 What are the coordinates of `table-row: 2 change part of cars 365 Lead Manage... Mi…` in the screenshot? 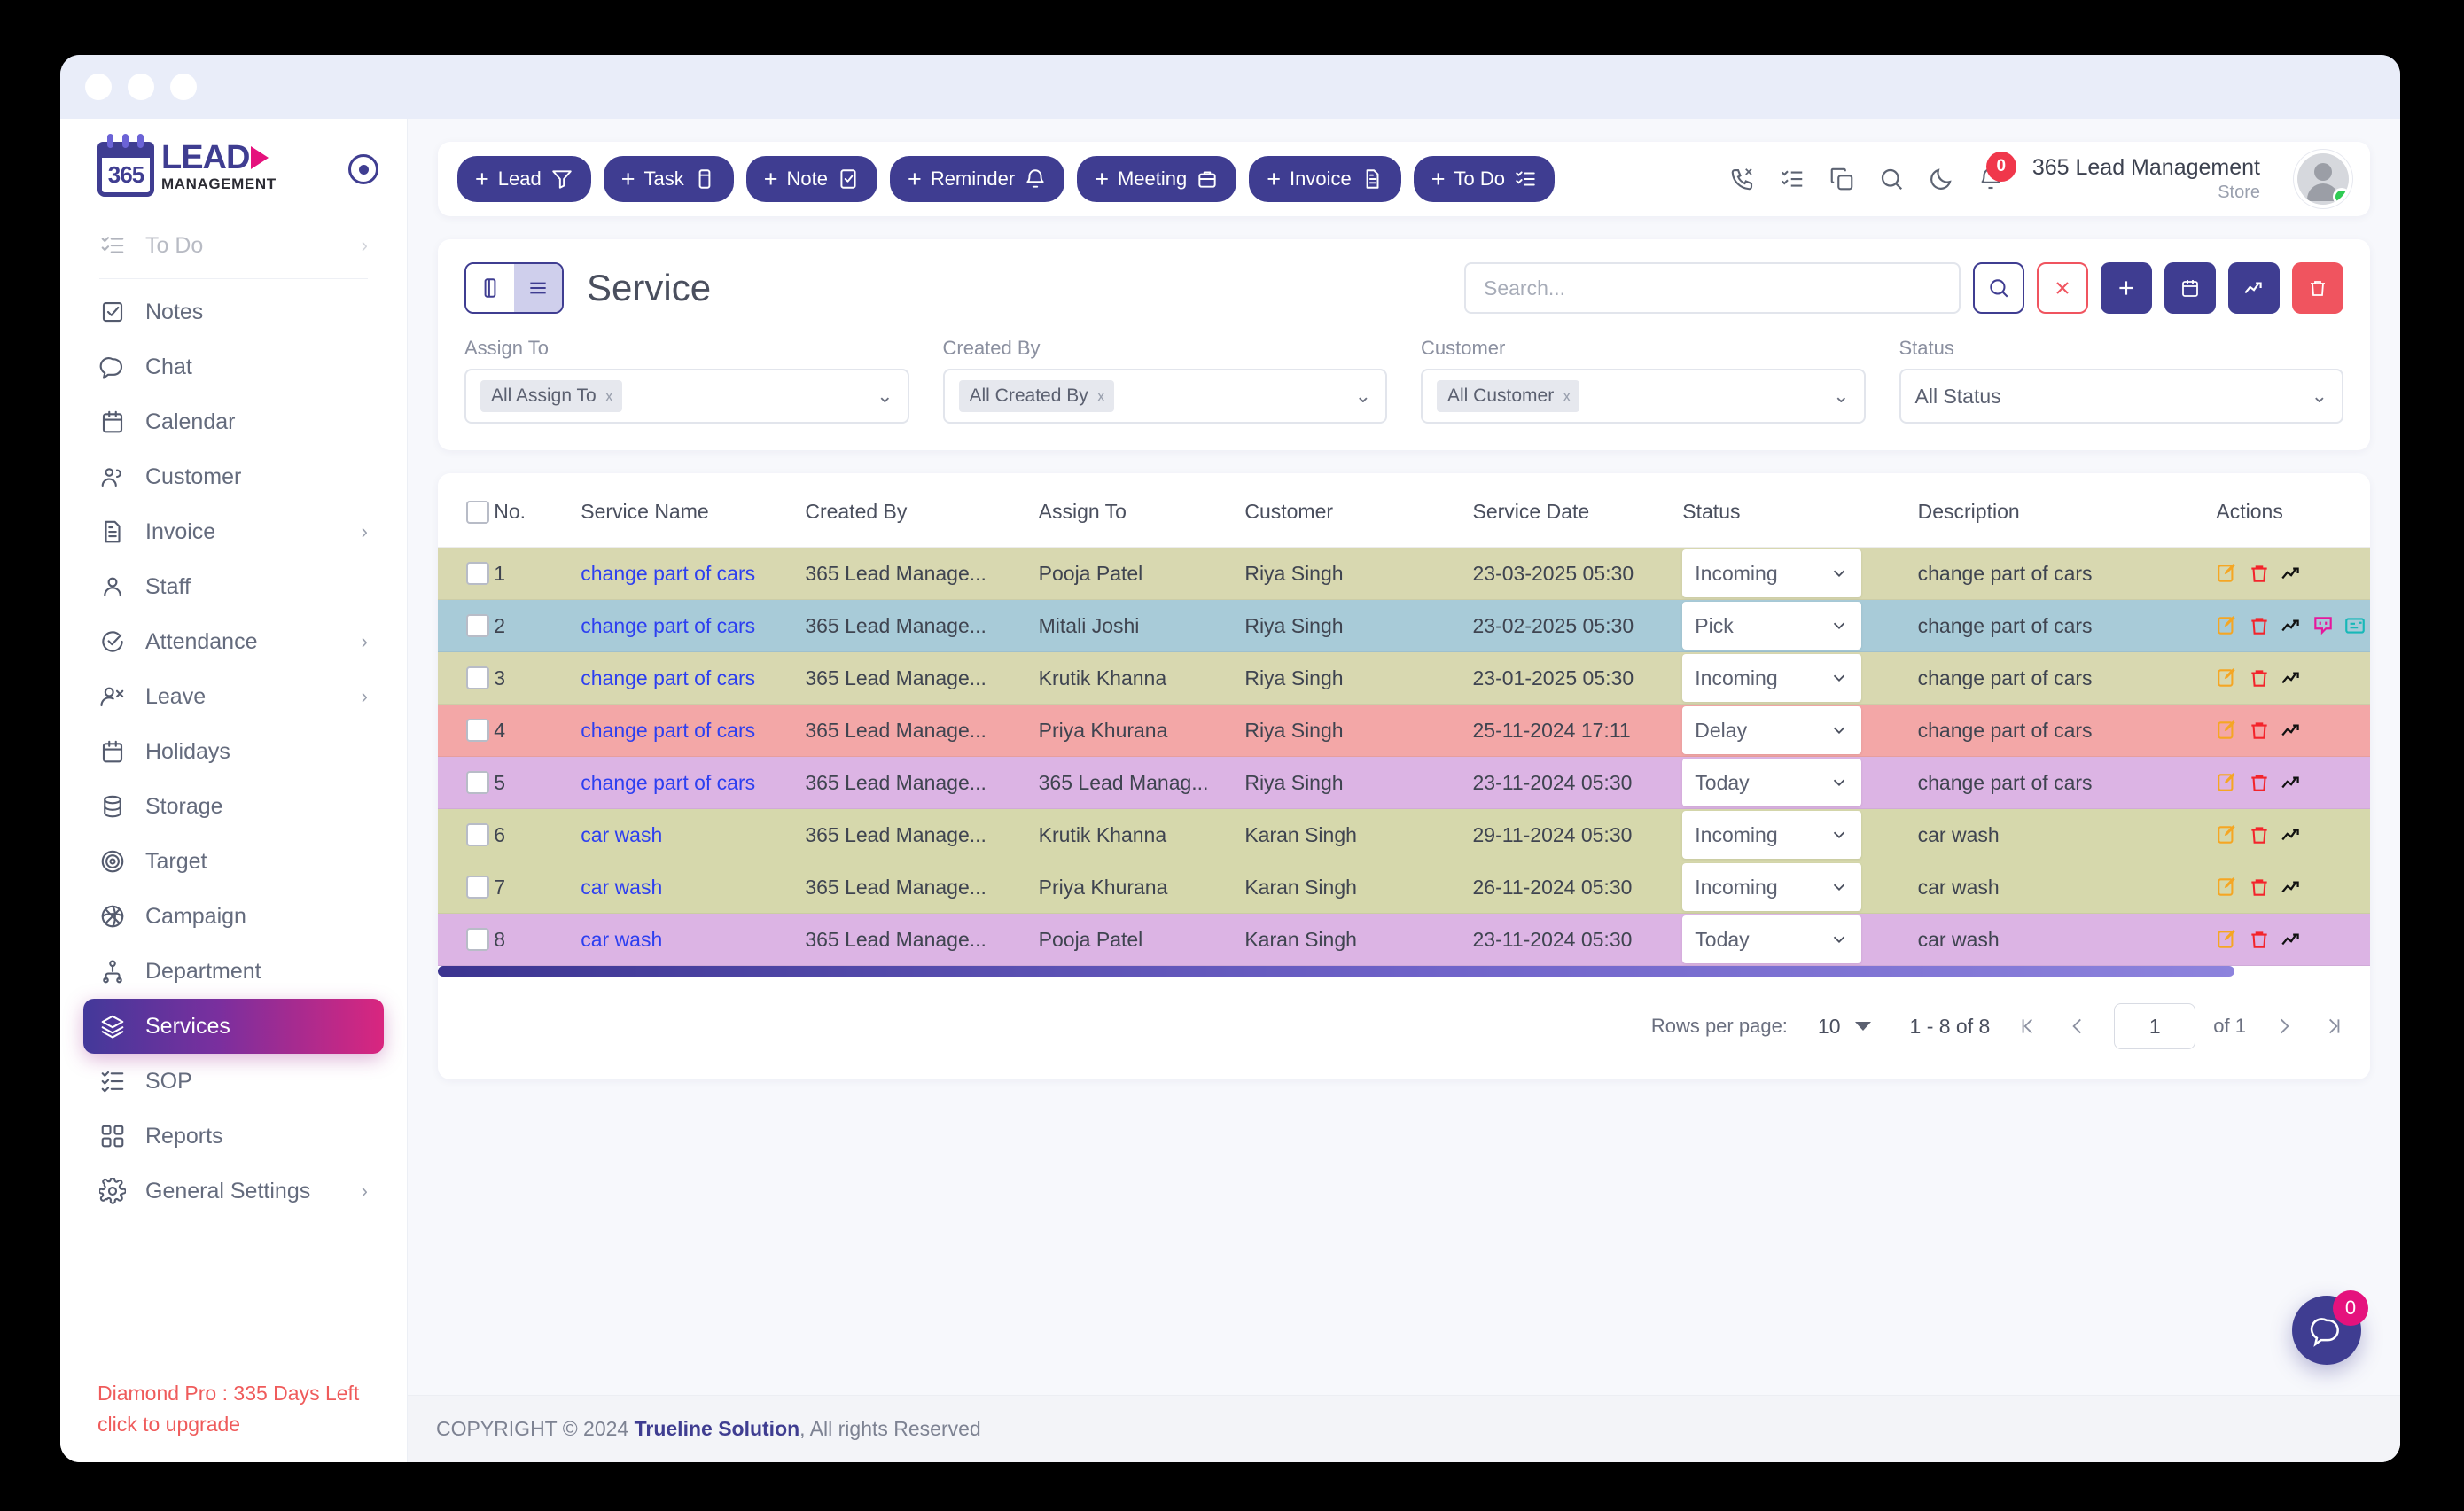 It's located at (1404, 625).